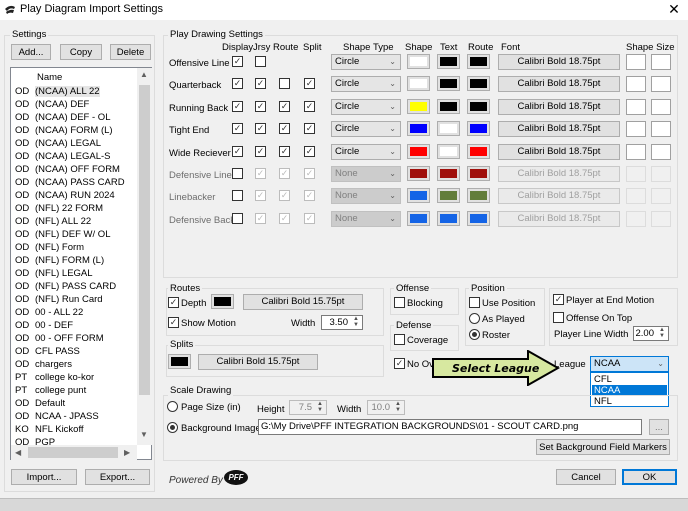 Image resolution: width=688 pixels, height=511 pixels. I want to click on height-spinner: 7.5 ▲ ▼, so click(308, 407).